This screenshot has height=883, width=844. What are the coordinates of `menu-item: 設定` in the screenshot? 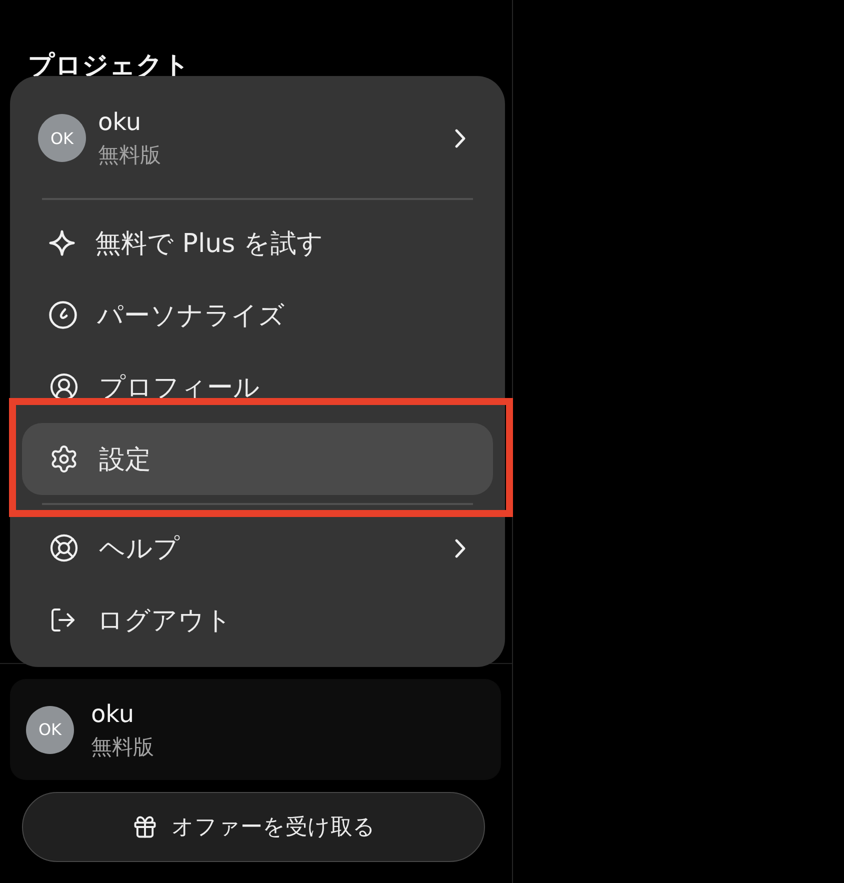 It's located at (257, 459).